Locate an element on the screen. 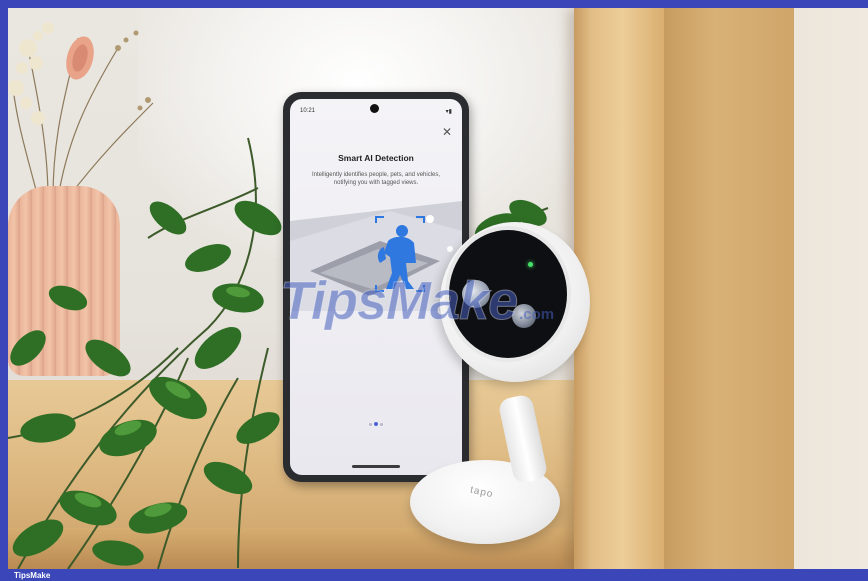  carousel-dot-active is located at coordinates (376, 424).